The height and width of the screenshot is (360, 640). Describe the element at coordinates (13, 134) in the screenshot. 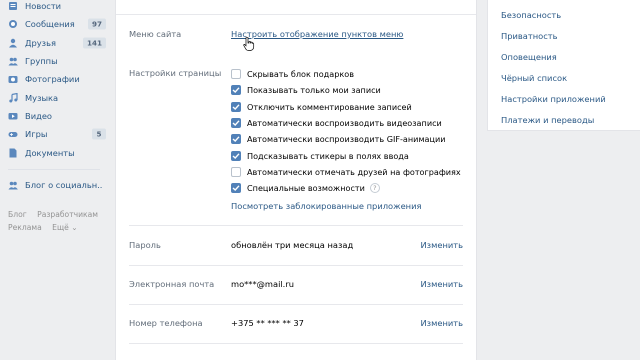

I see `games-icon` at that location.